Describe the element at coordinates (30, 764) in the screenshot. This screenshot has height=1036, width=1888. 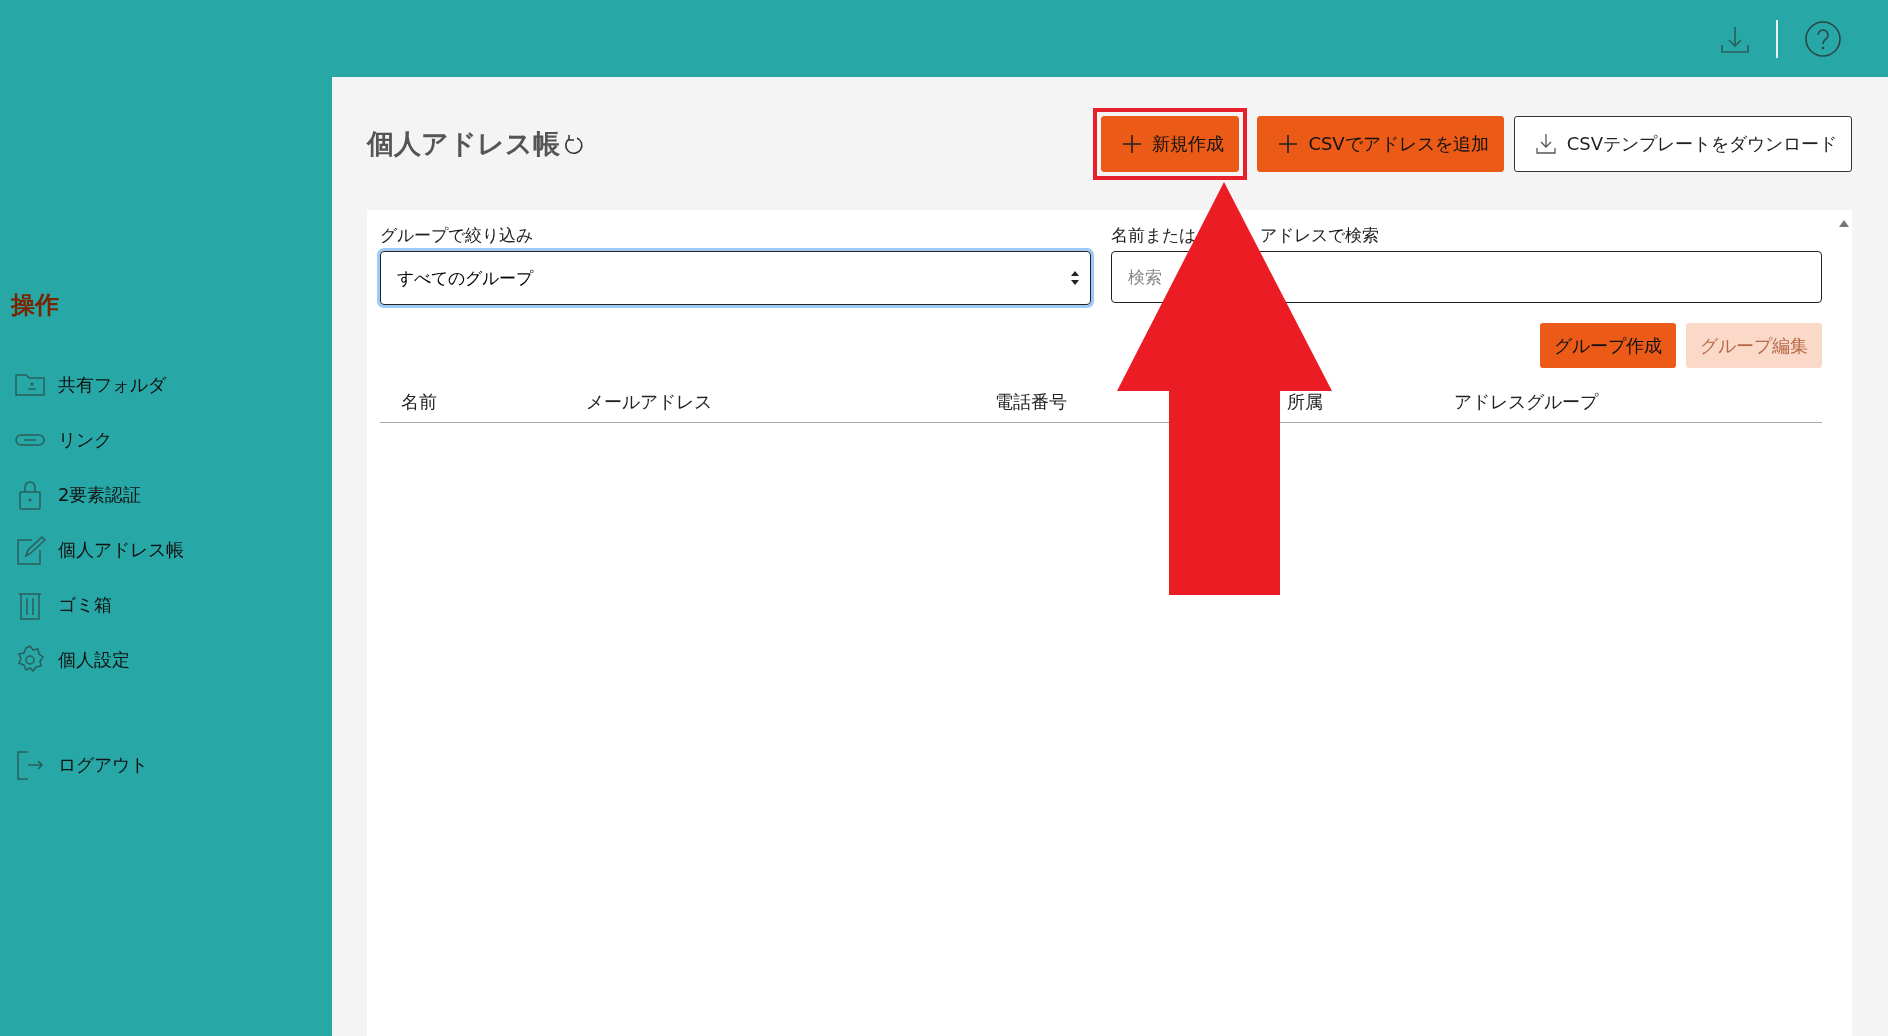
I see `logout-icon` at that location.